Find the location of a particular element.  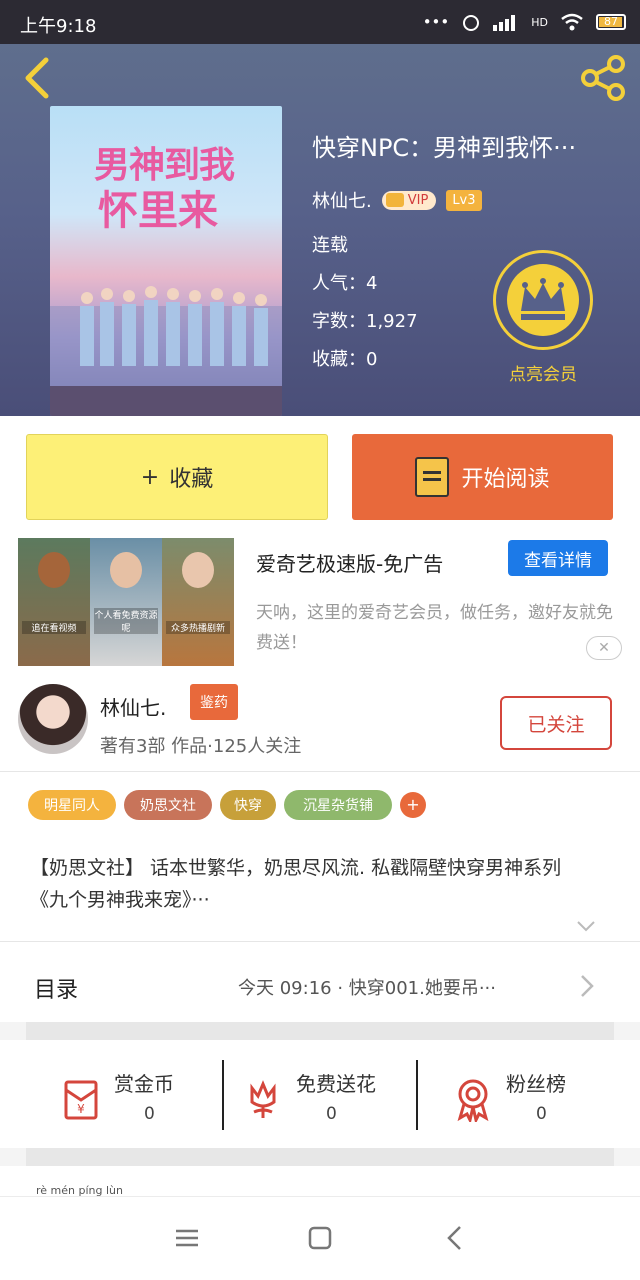

crown-icon is located at coordinates (543, 300).